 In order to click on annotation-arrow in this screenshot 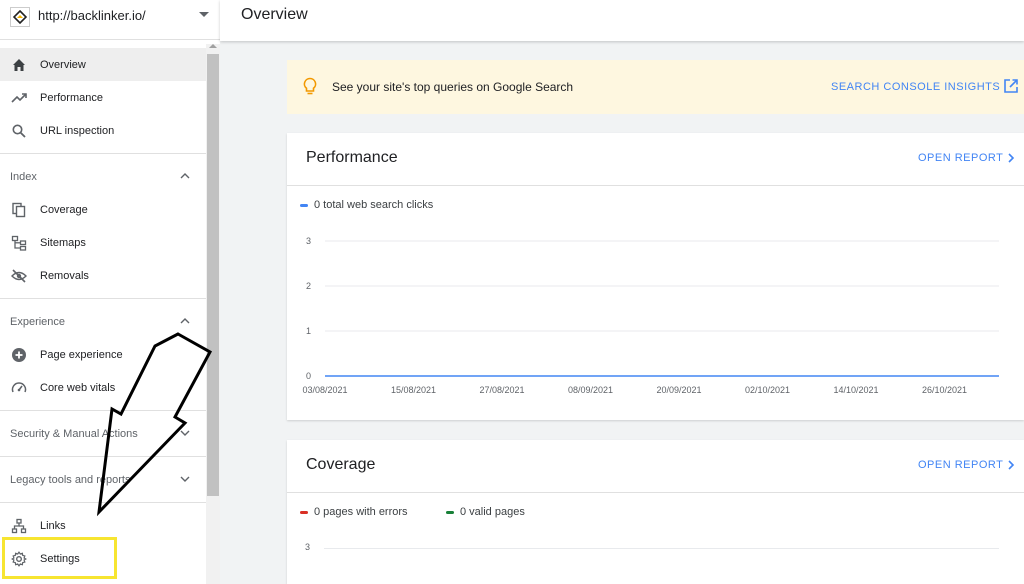, I will do `click(154, 424)`.